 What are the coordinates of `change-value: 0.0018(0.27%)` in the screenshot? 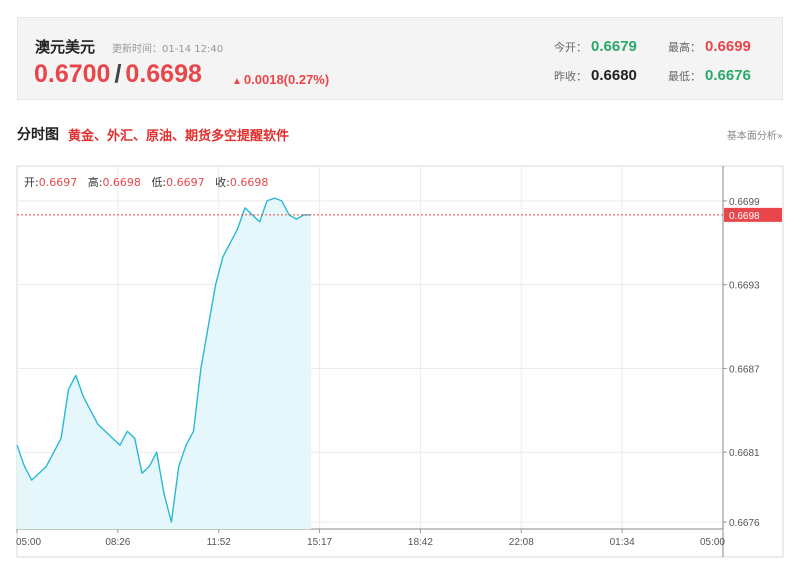 It's located at (286, 79).